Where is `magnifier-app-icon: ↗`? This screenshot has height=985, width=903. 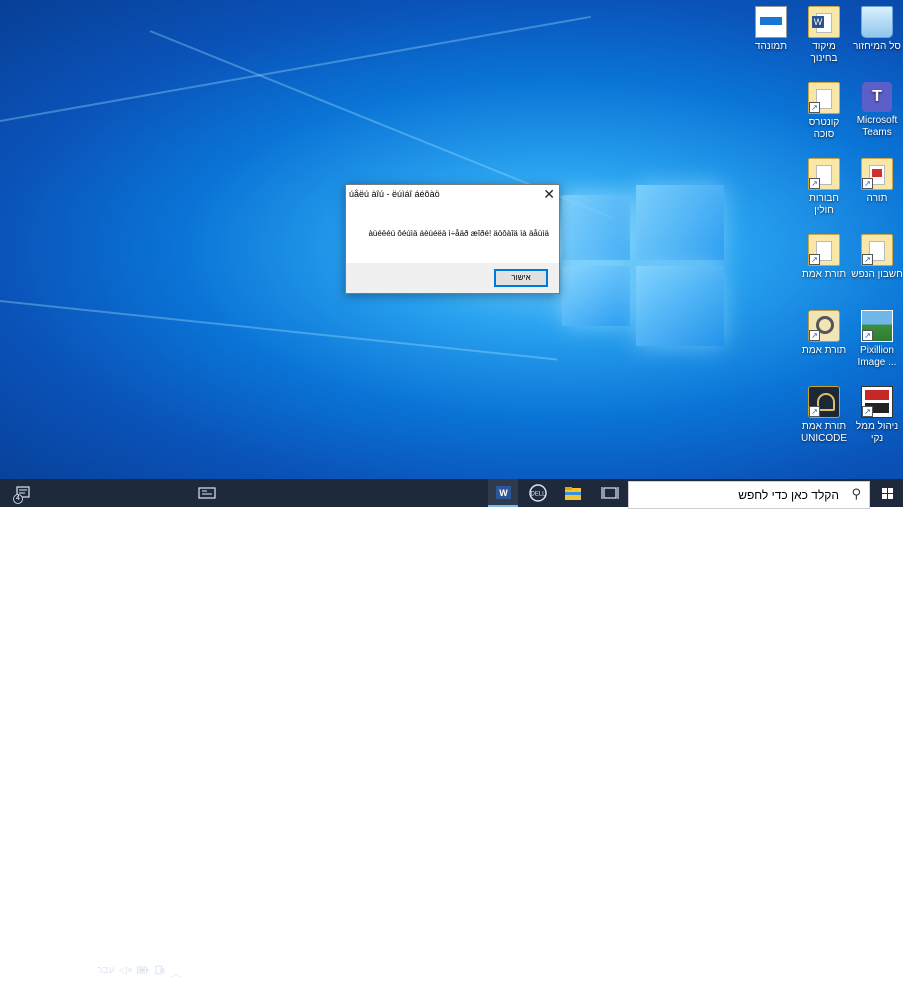 magnifier-app-icon: ↗ is located at coordinates (824, 326).